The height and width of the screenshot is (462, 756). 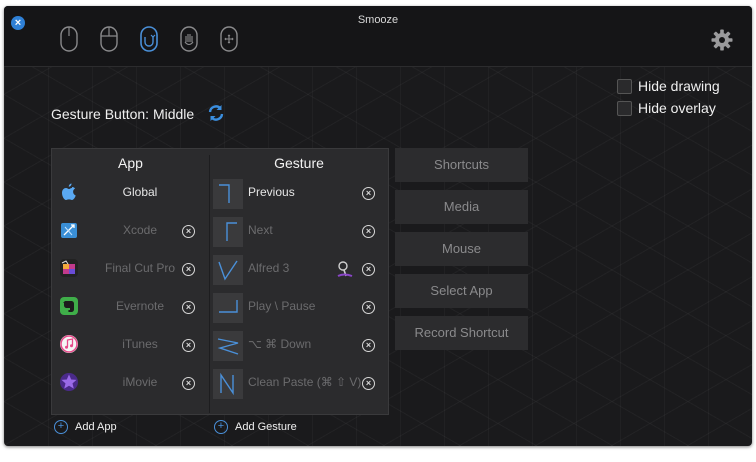 What do you see at coordinates (624, 108) in the screenshot?
I see `hide-overlay-checkbox` at bounding box center [624, 108].